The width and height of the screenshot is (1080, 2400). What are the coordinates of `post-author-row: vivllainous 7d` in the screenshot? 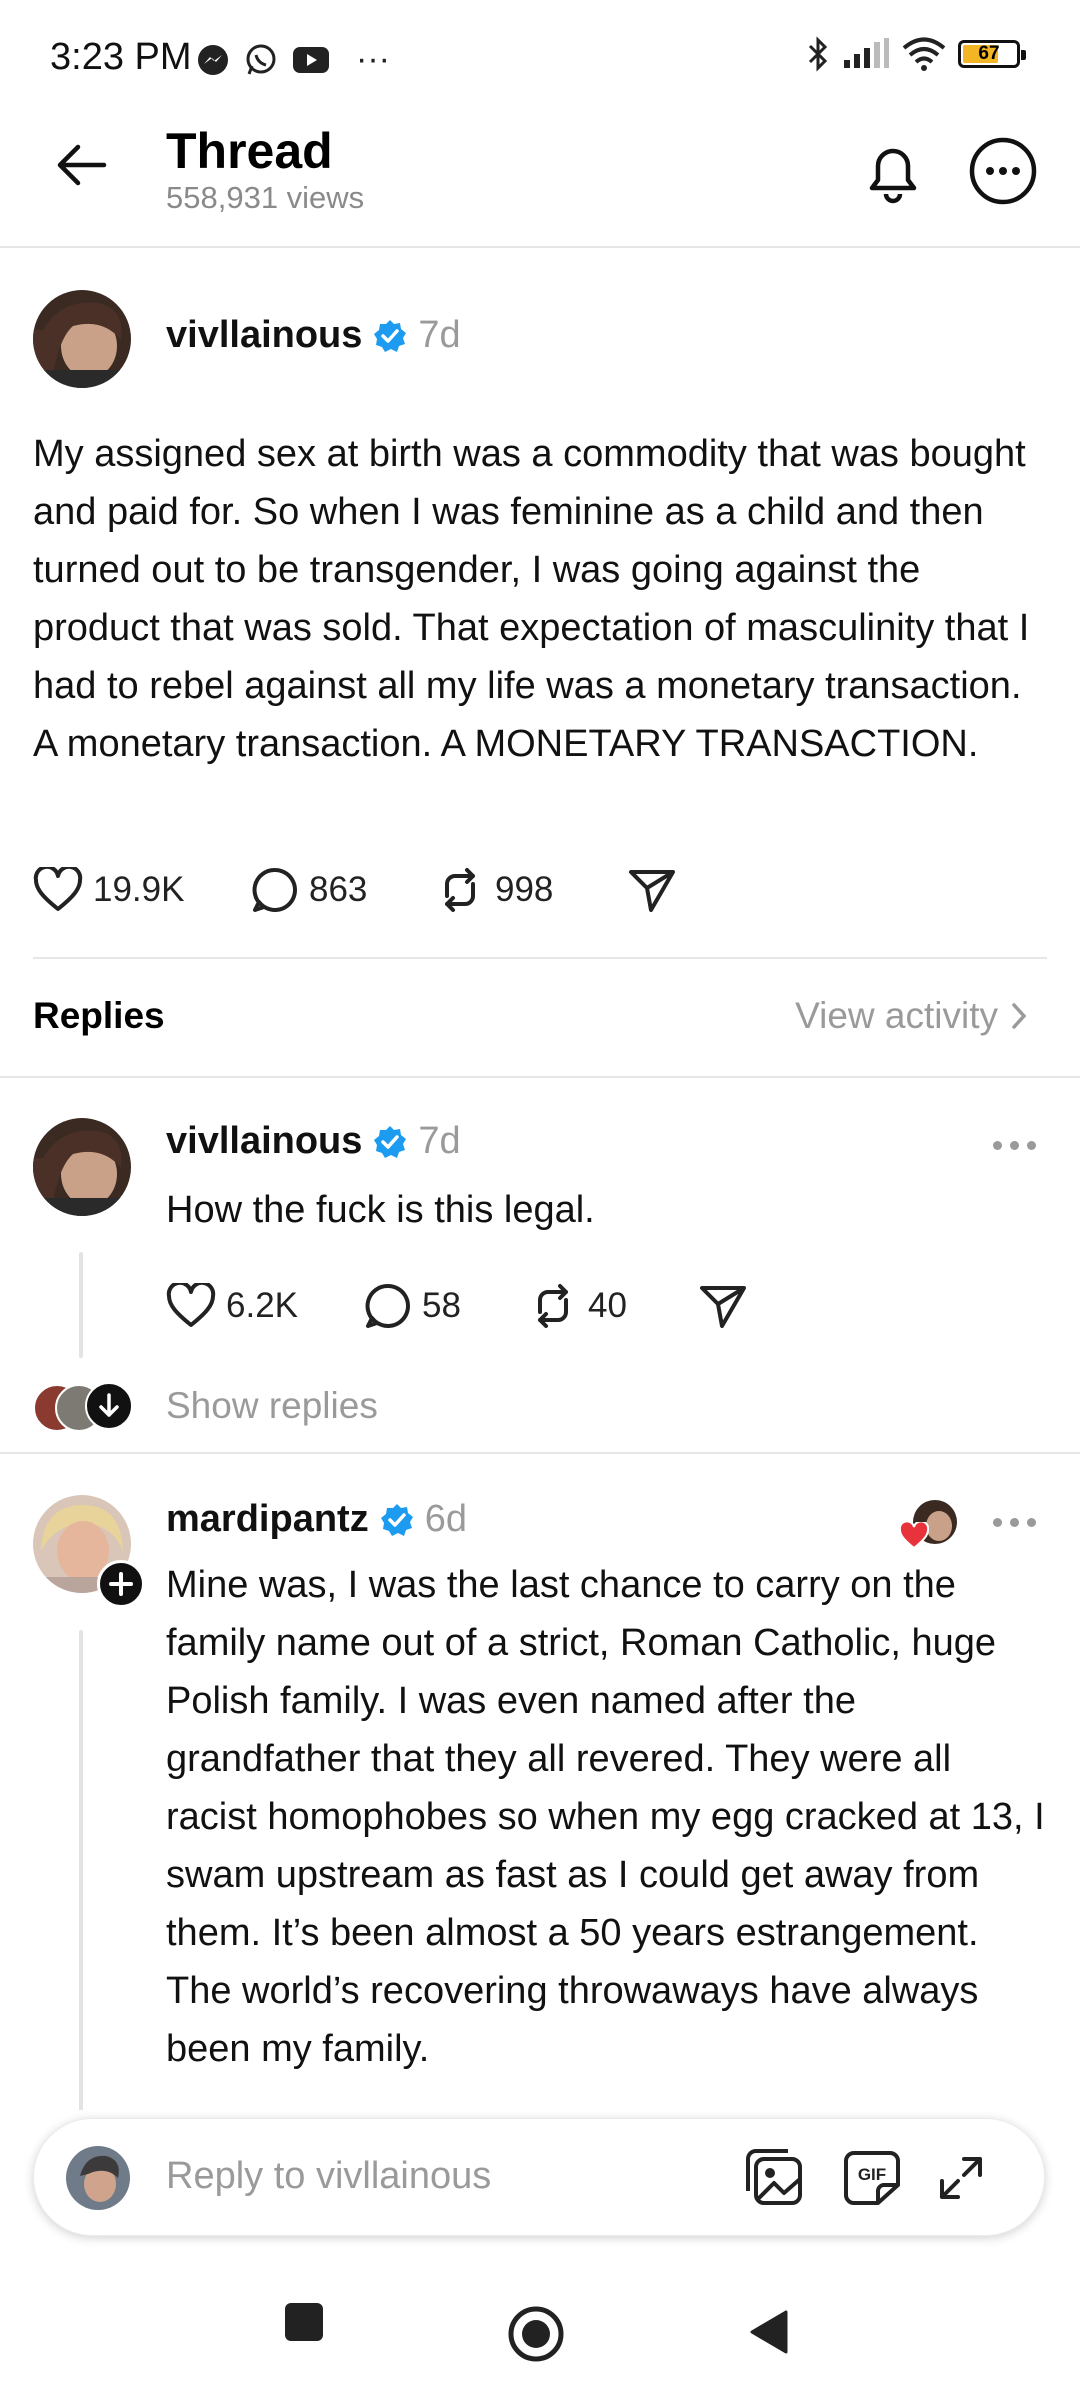 It's located at (313, 335).